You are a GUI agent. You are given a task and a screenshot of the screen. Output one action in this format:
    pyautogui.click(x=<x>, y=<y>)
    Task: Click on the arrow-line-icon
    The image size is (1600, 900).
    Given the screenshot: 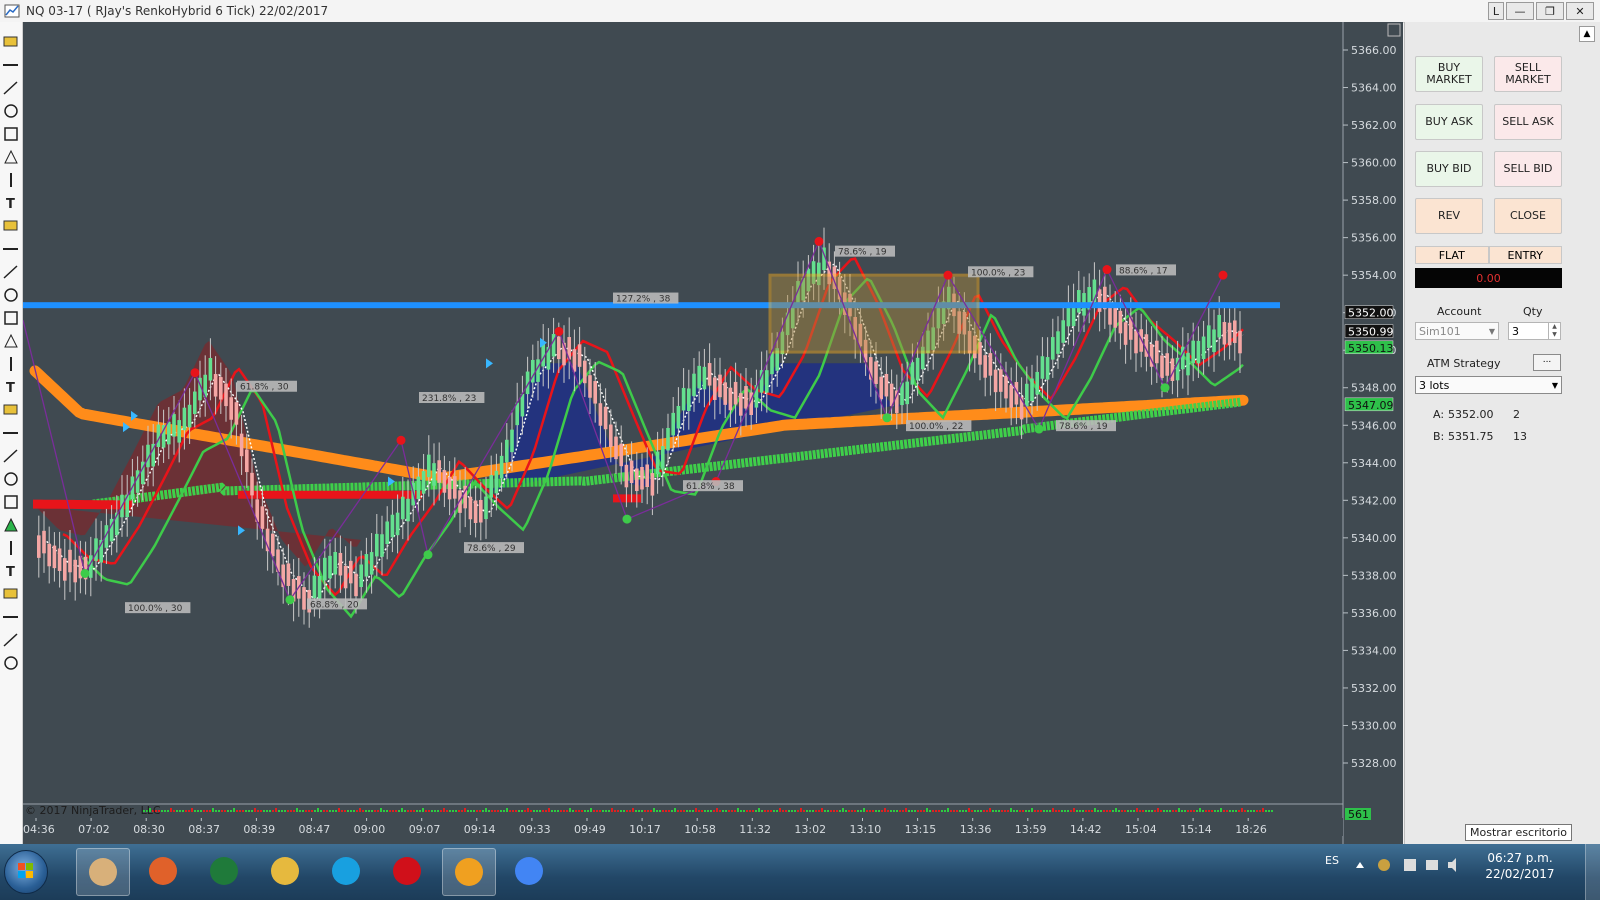 What is the action you would take?
    pyautogui.click(x=11, y=134)
    